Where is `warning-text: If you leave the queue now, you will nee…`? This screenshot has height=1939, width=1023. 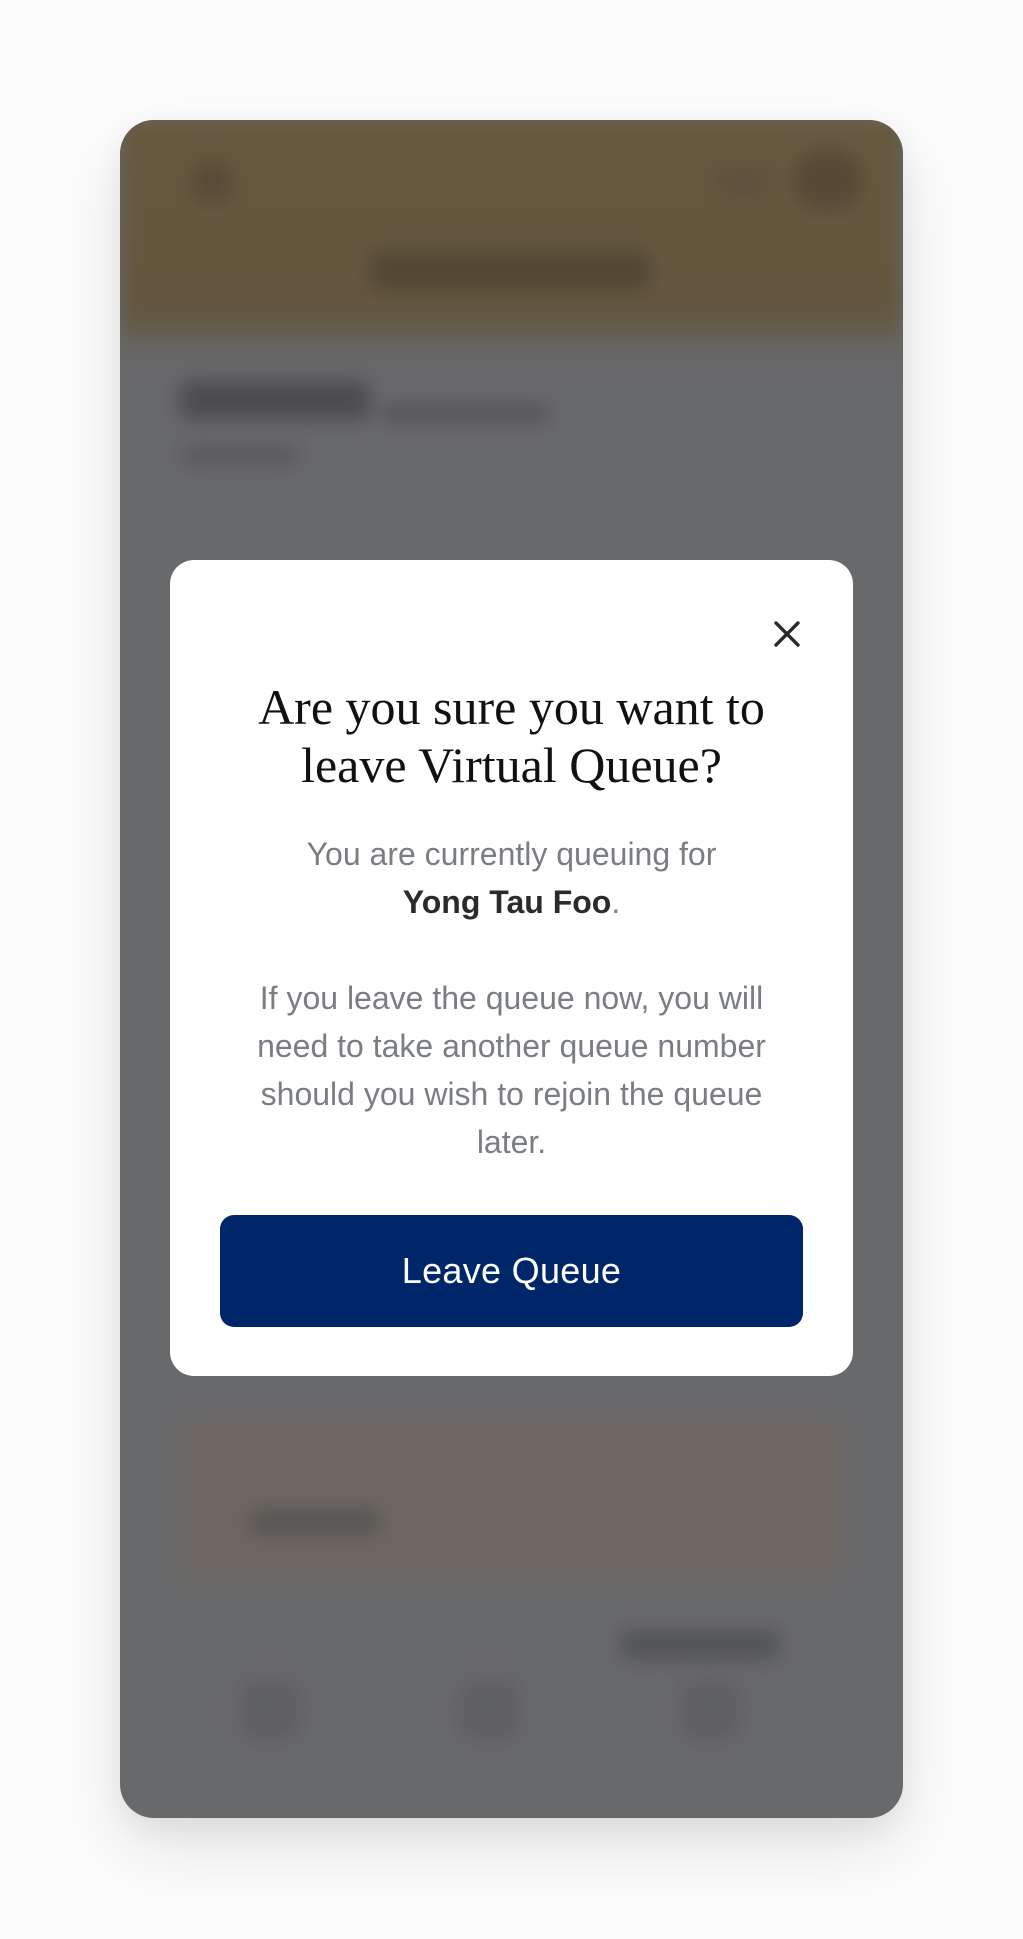 warning-text: If you leave the queue now, you will nee… is located at coordinates (511, 1070).